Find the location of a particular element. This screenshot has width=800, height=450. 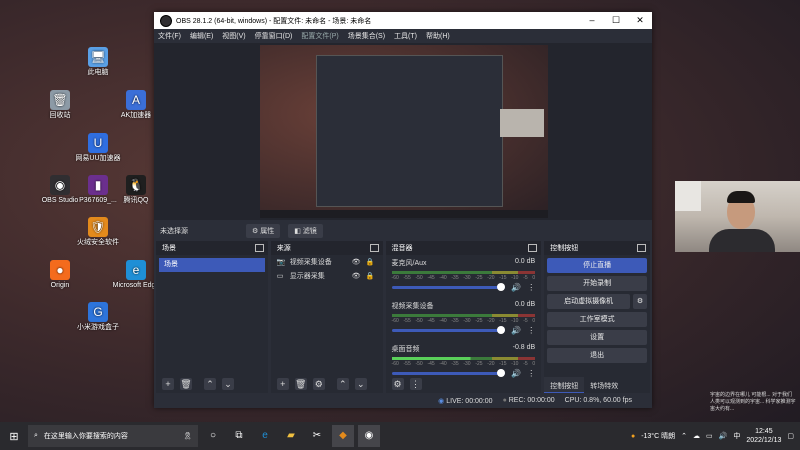

taskbar-search: ⌕ 在这里输入你要搜索的内容 🎗 is located at coordinates (113, 436).